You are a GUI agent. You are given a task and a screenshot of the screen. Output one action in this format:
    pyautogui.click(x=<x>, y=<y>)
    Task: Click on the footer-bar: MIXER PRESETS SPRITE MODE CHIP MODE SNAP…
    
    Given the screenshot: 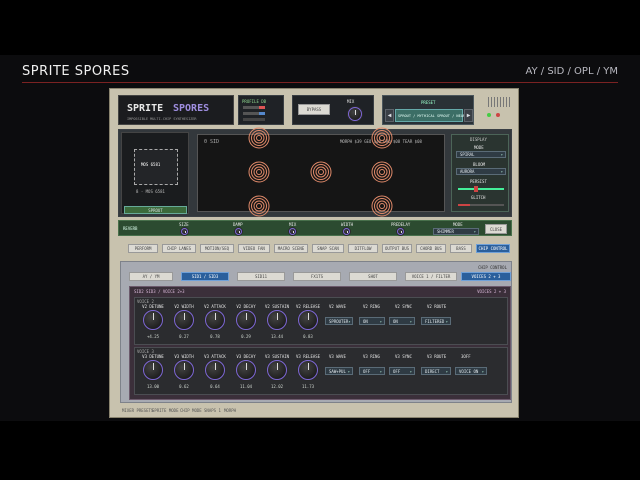 What is the action you would take?
    pyautogui.click(x=312, y=411)
    